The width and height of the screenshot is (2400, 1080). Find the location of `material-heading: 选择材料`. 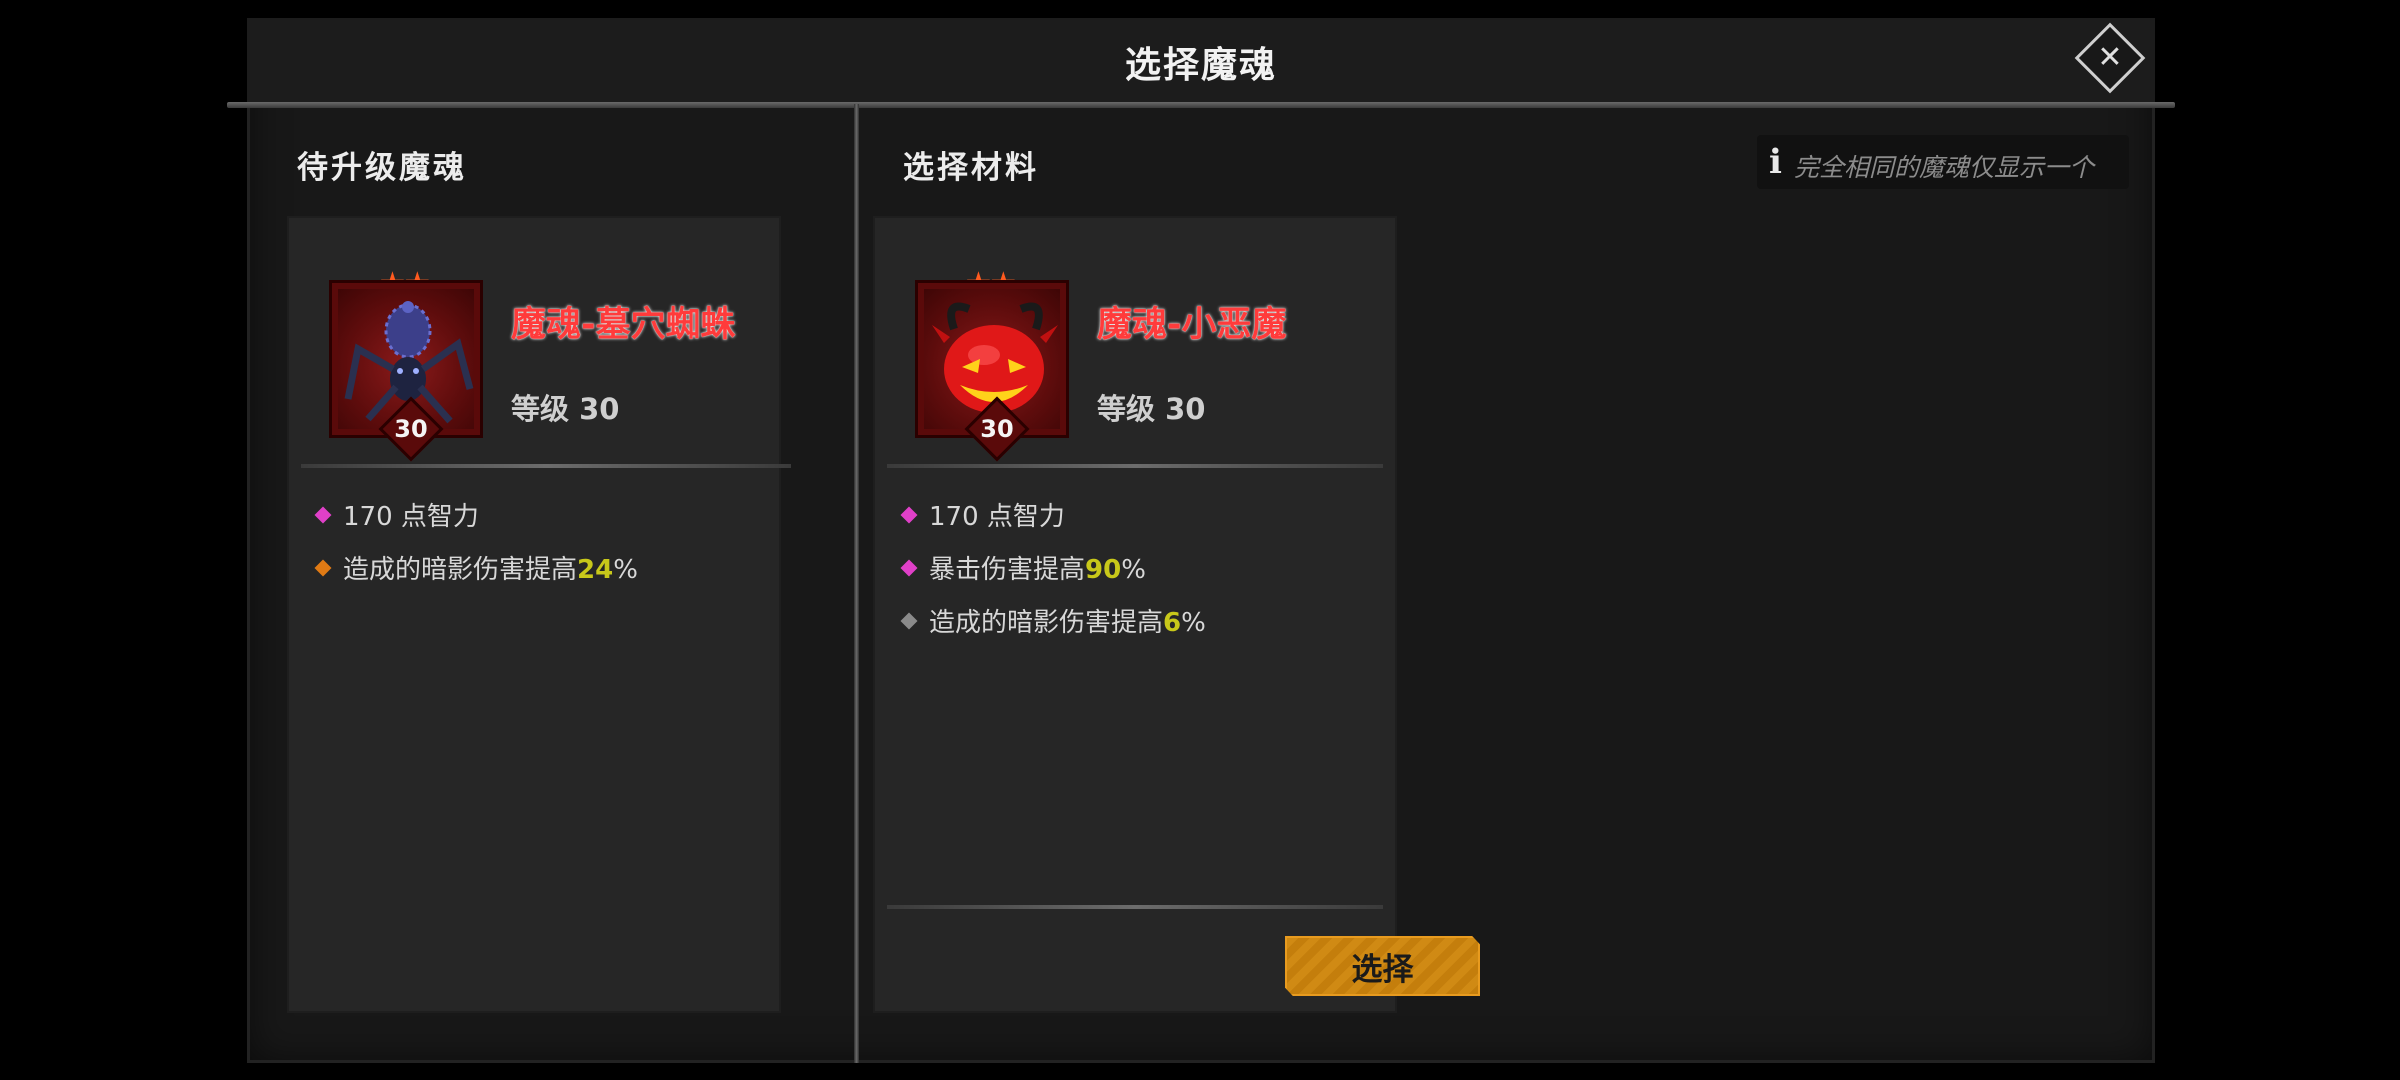

material-heading: 选择材料 is located at coordinates (971, 168).